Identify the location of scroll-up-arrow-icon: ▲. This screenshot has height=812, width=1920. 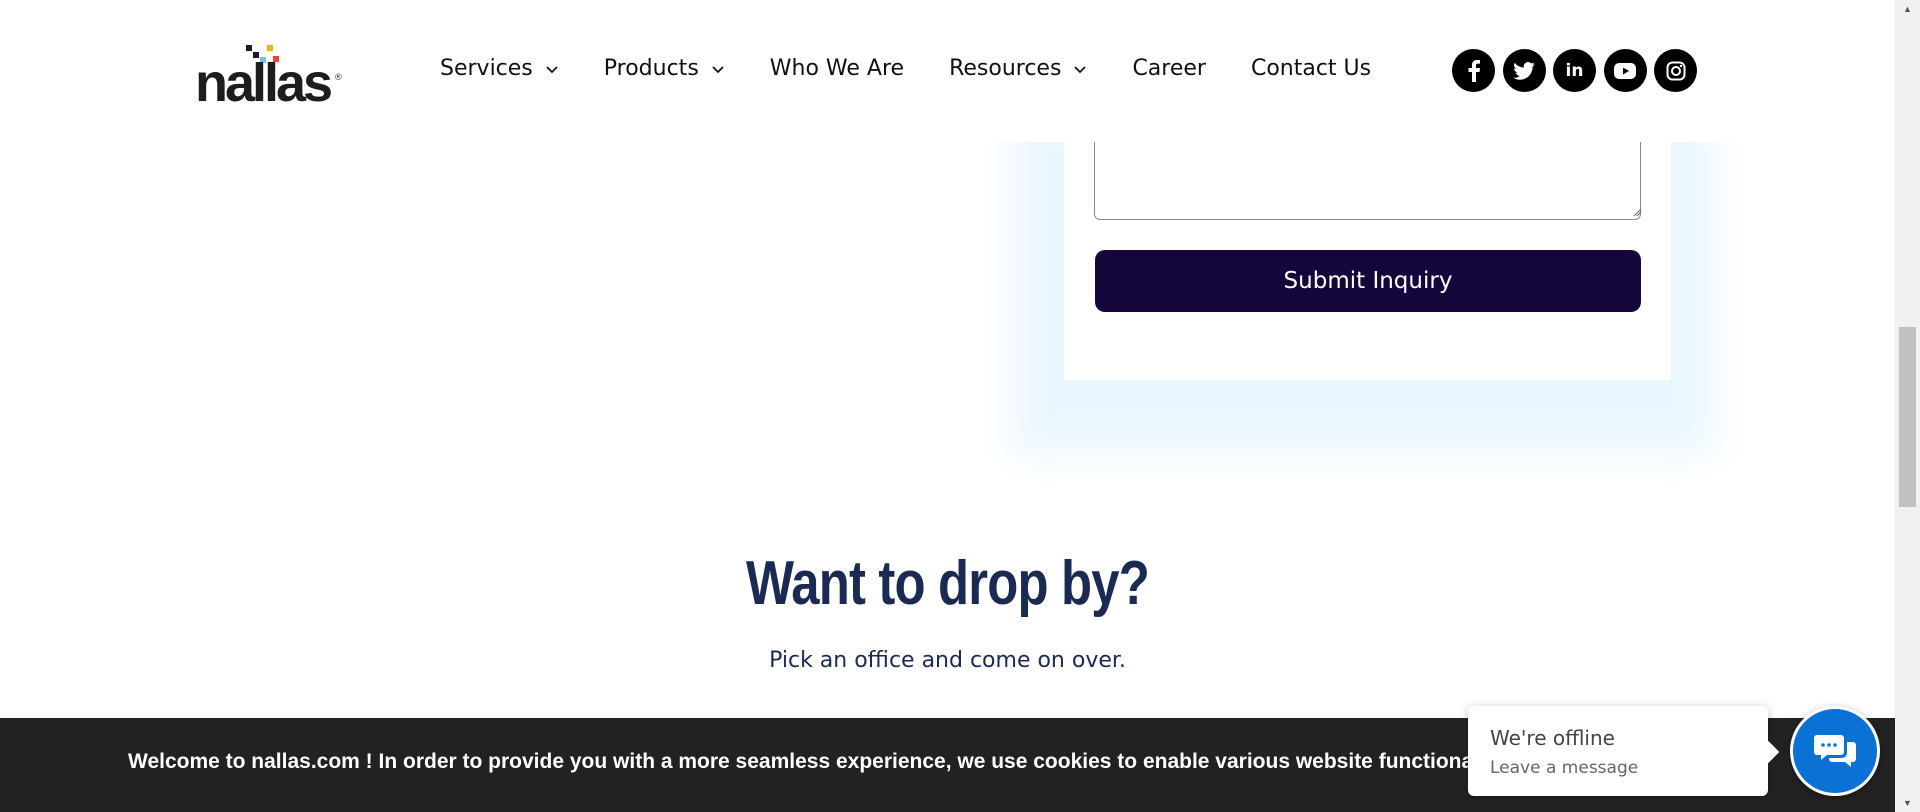
(1907, 9).